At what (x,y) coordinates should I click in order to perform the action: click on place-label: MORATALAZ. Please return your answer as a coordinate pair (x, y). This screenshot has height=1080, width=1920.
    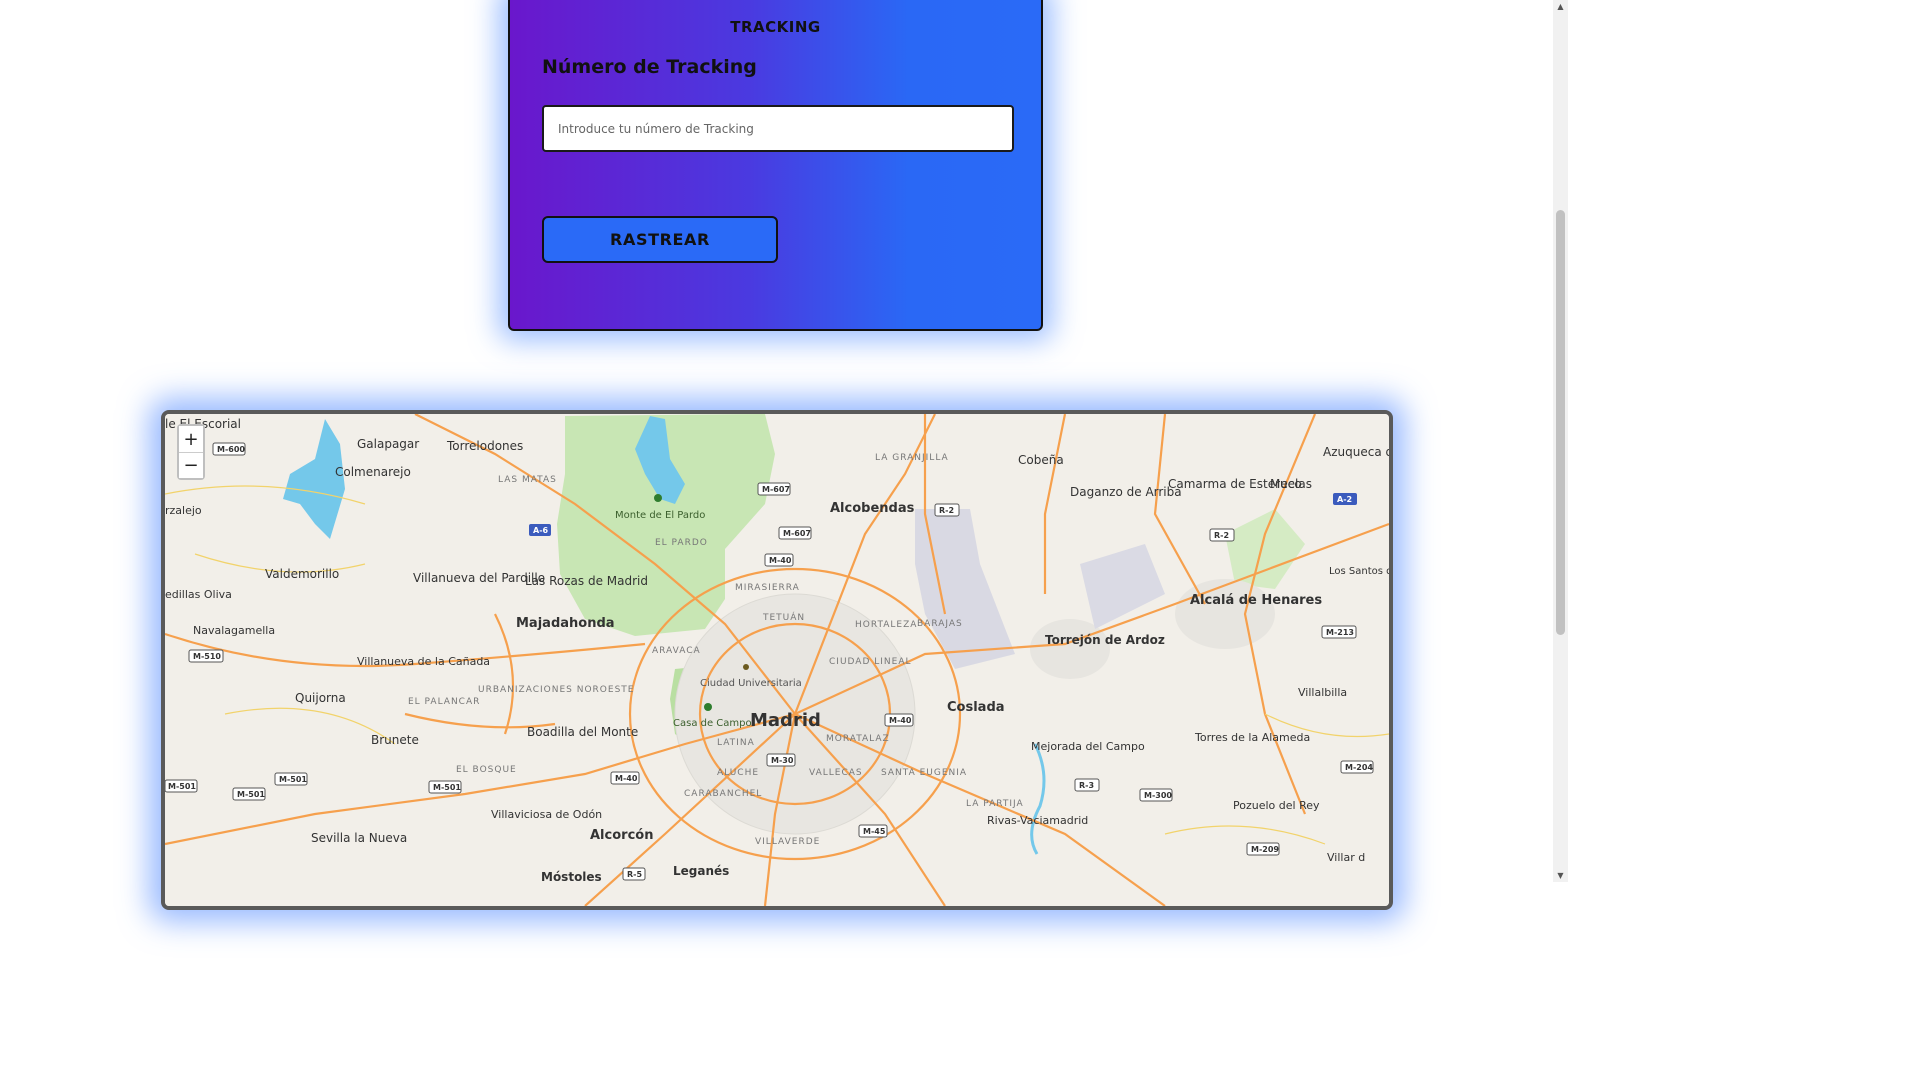
    Looking at the image, I should click on (858, 739).